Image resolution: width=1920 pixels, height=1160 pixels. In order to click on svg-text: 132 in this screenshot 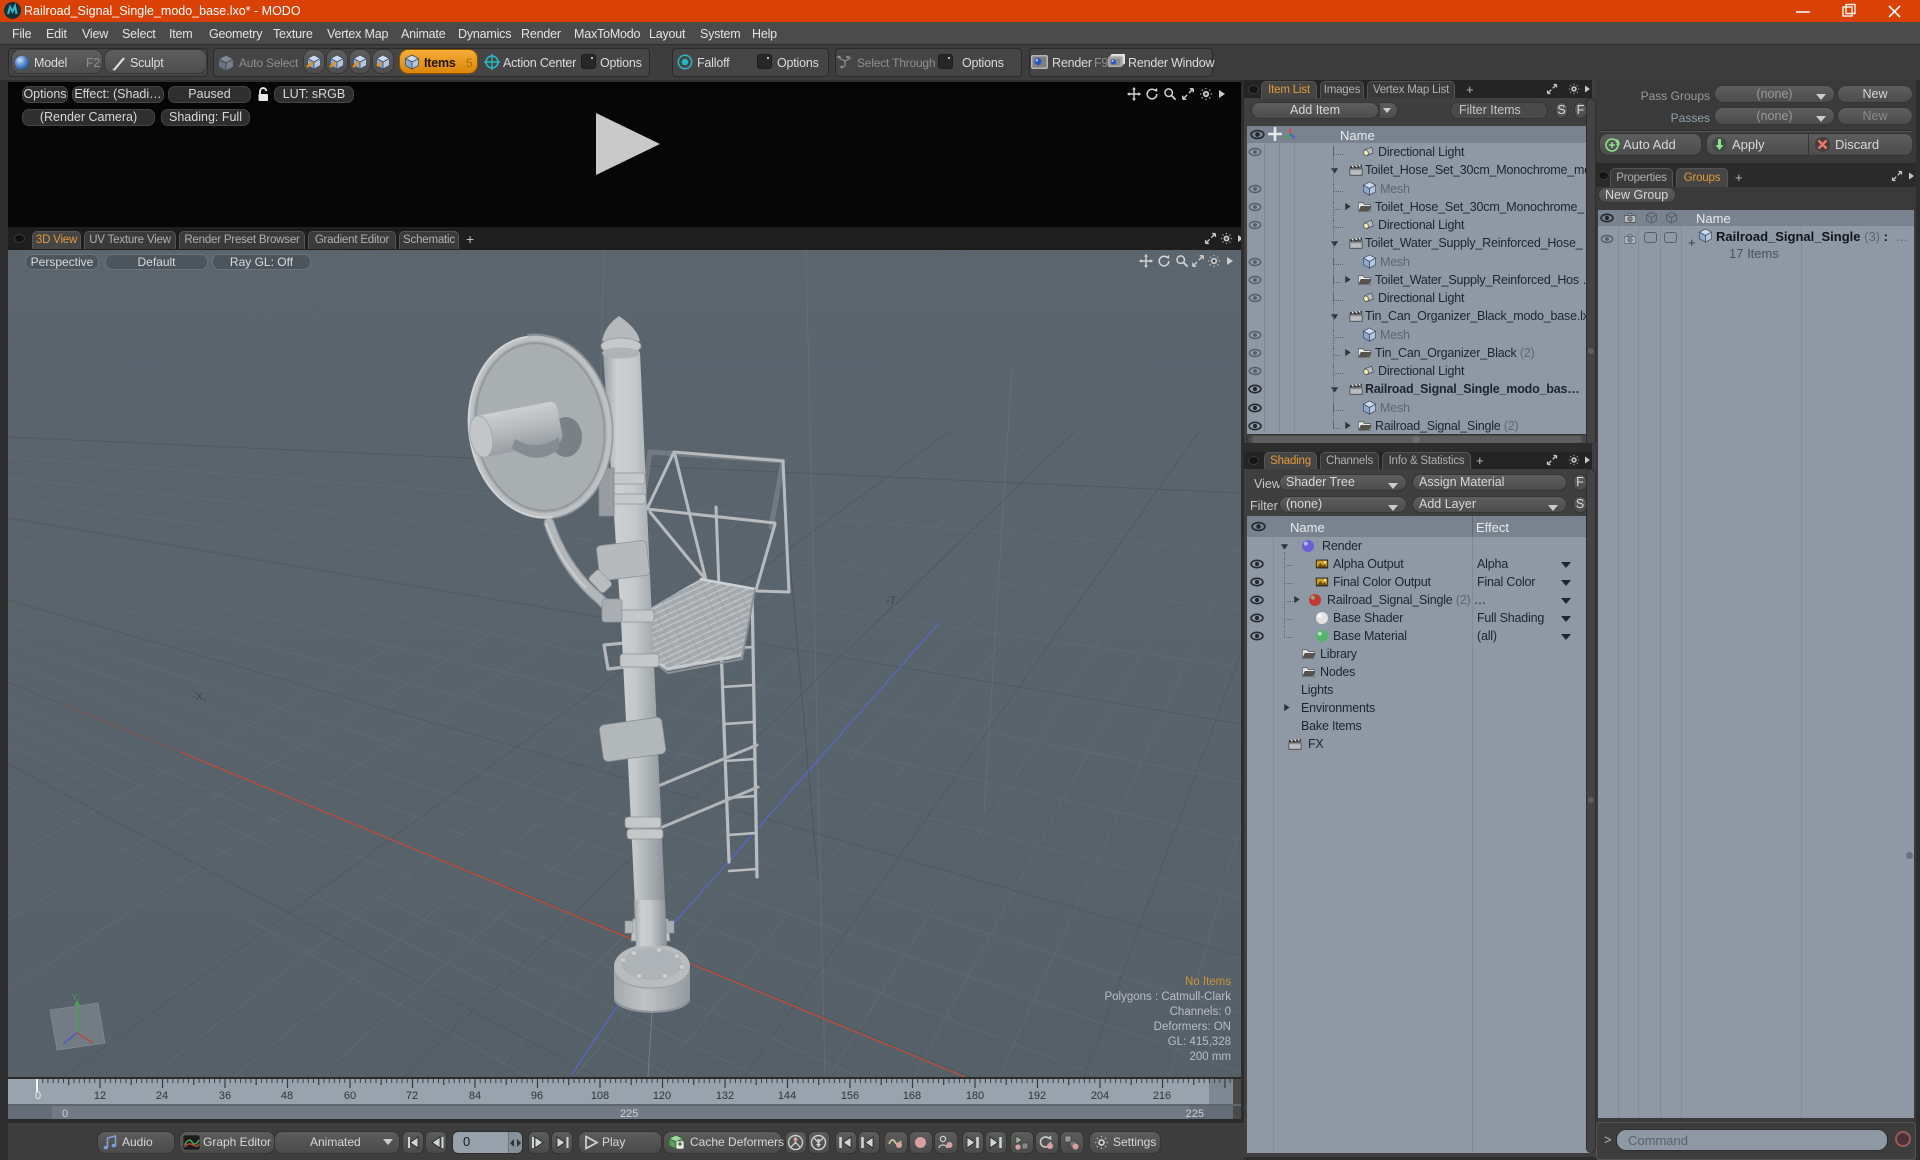, I will do `click(725, 1096)`.